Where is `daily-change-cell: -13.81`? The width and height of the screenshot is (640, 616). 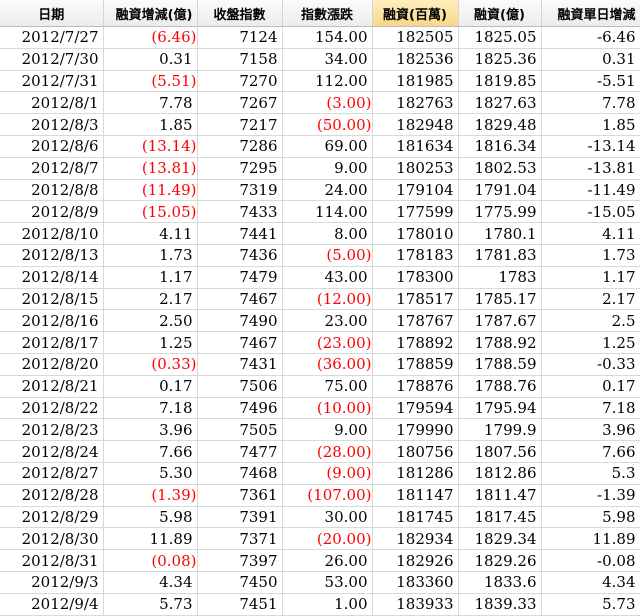
daily-change-cell: -13.81 is located at coordinates (590, 168).